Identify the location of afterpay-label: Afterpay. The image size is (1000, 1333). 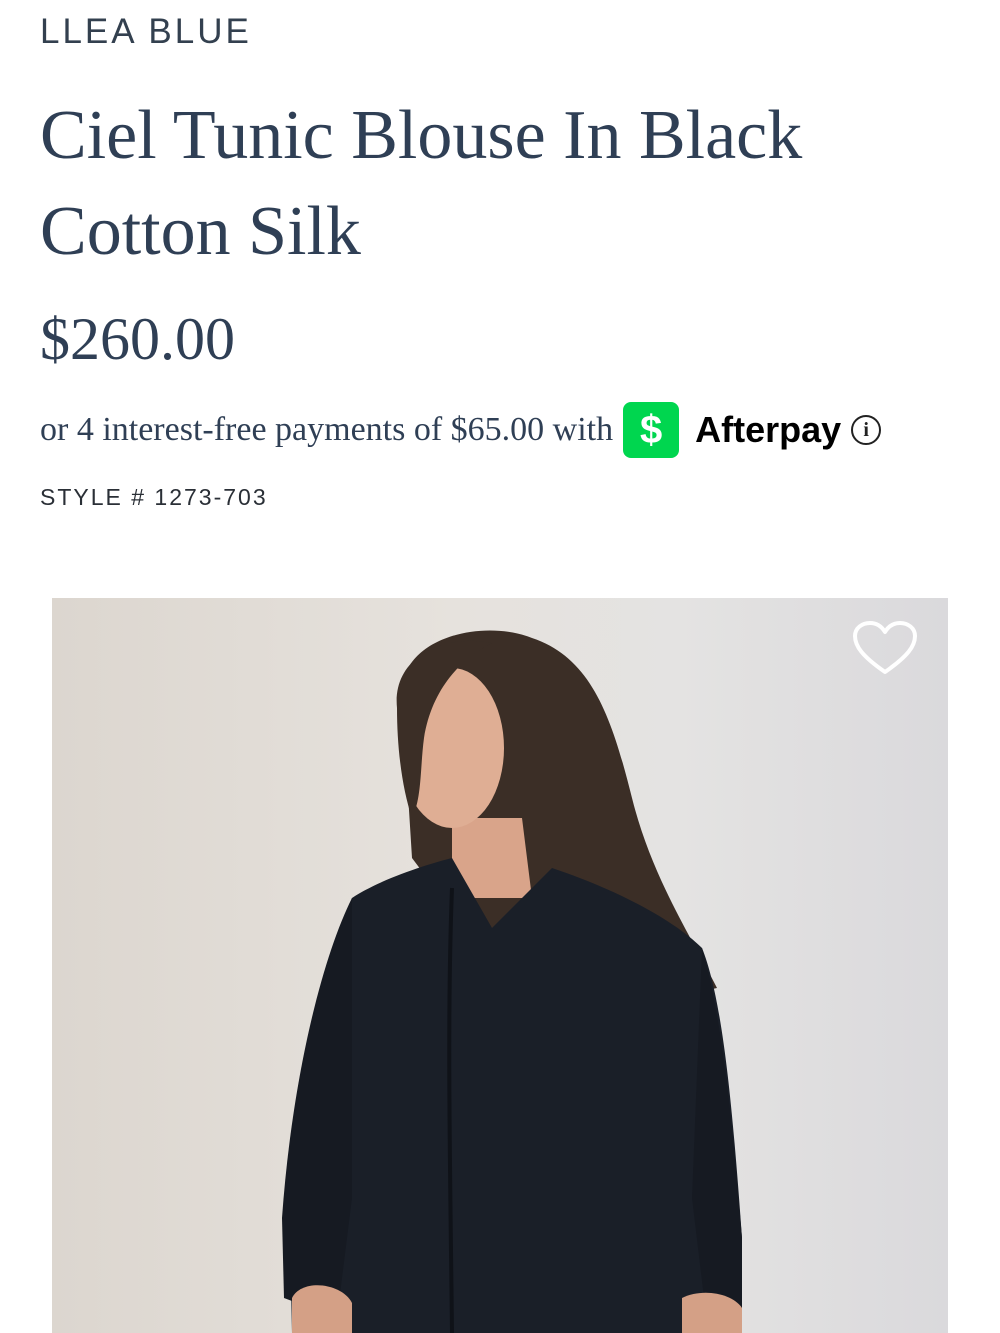
(768, 429).